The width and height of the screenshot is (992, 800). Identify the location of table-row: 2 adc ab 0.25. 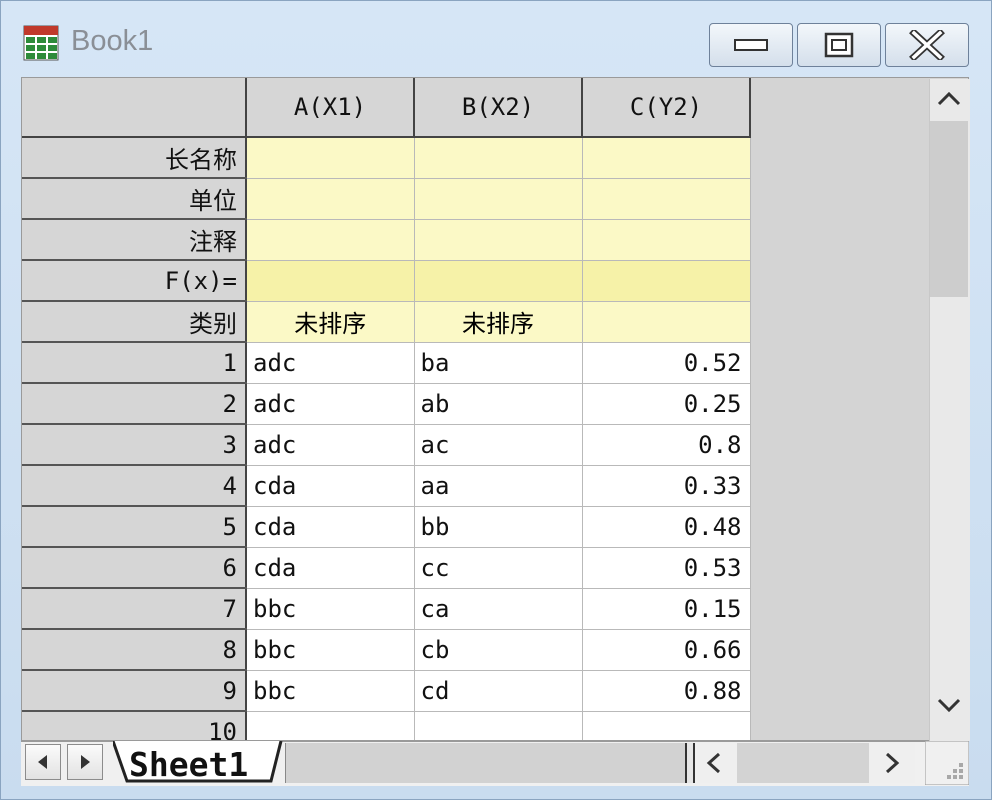
(386, 404).